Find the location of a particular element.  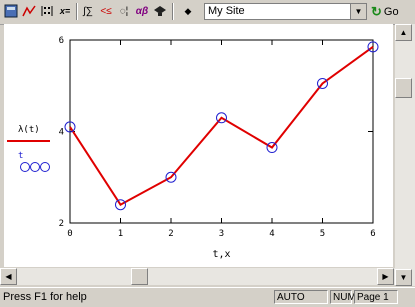

status-bar: Press F1 for help AUTO NUM Page 1 is located at coordinates (207, 297).